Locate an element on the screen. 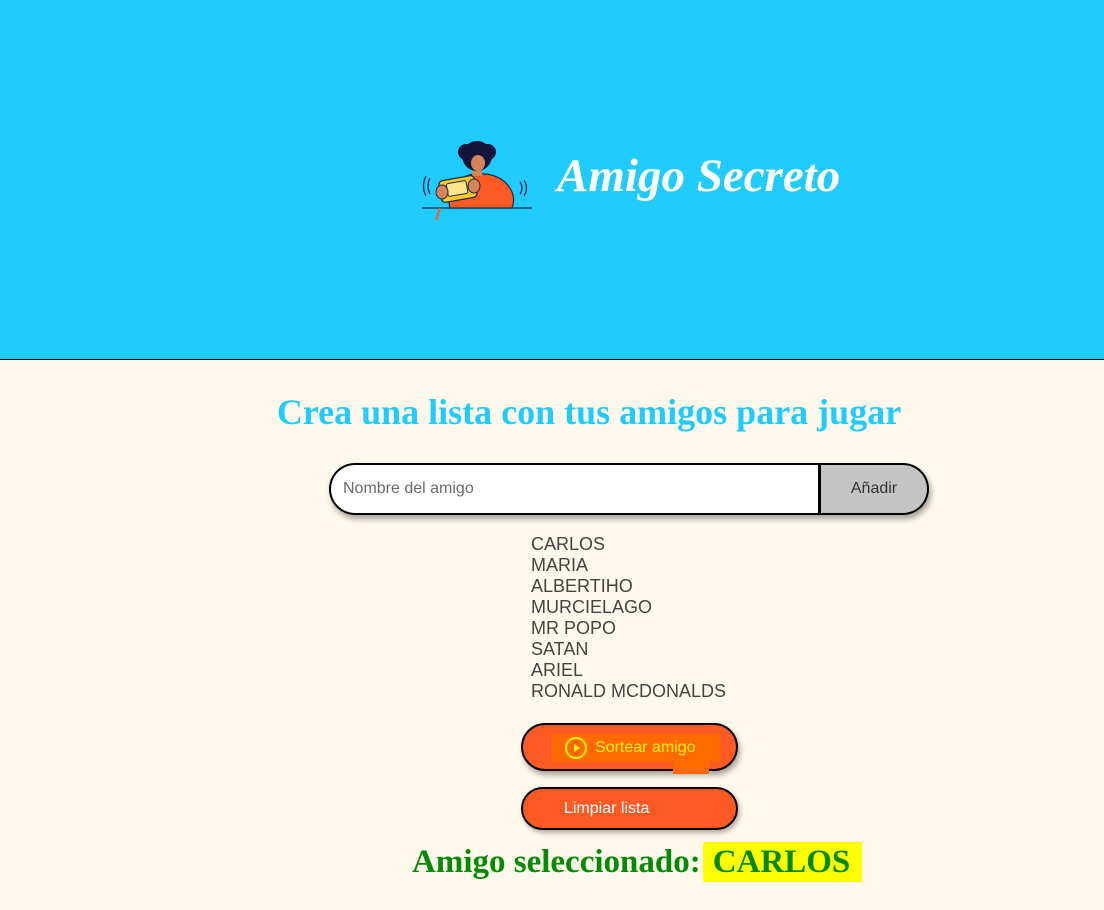 The image size is (1104, 910). friend-name-input is located at coordinates (573, 489).